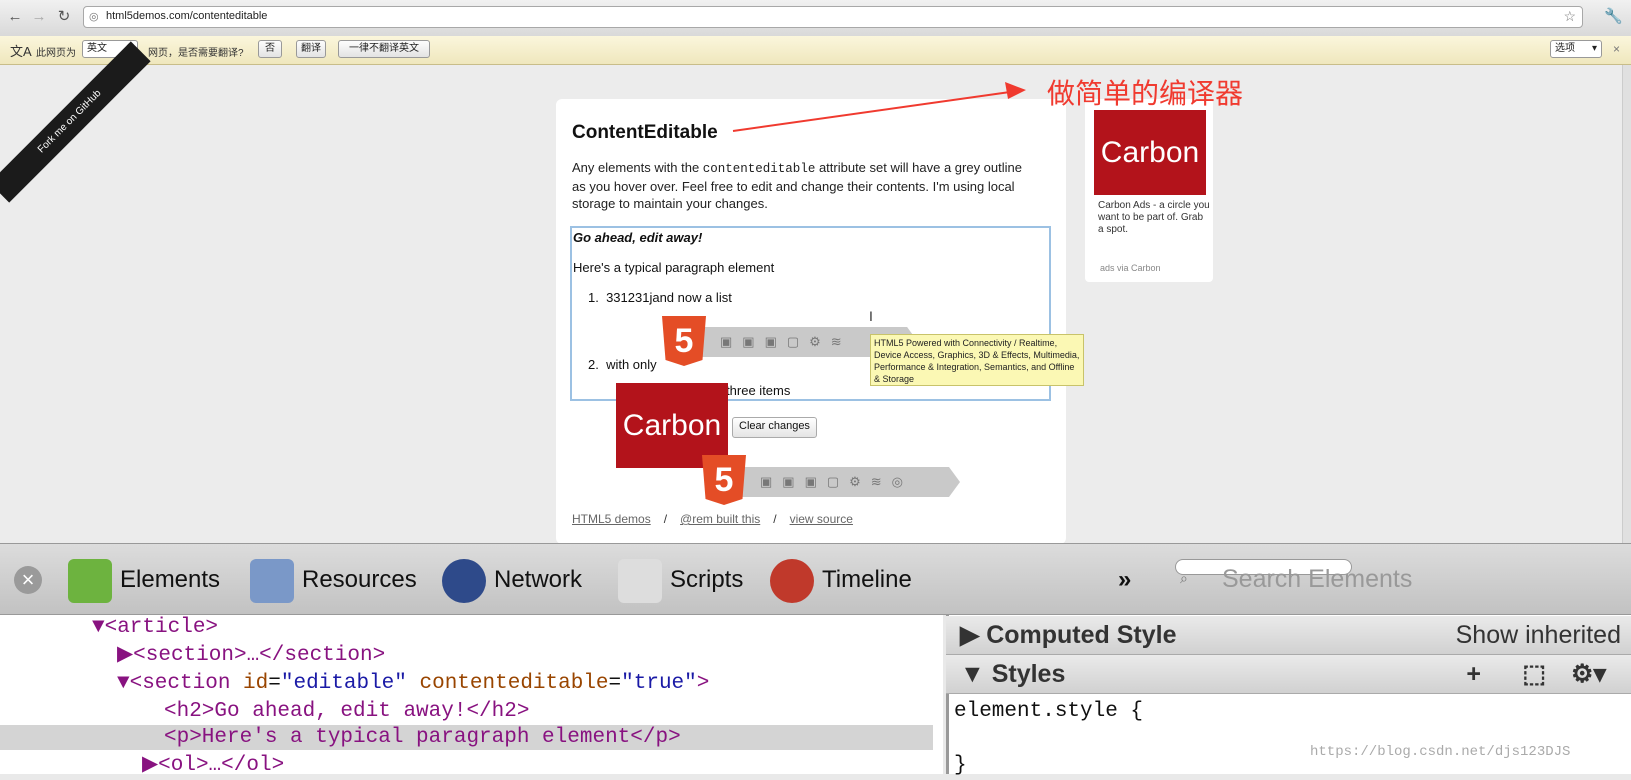  I want to click on dom-node: <h2>Go ahead, edit away!</h2>, so click(346, 712).